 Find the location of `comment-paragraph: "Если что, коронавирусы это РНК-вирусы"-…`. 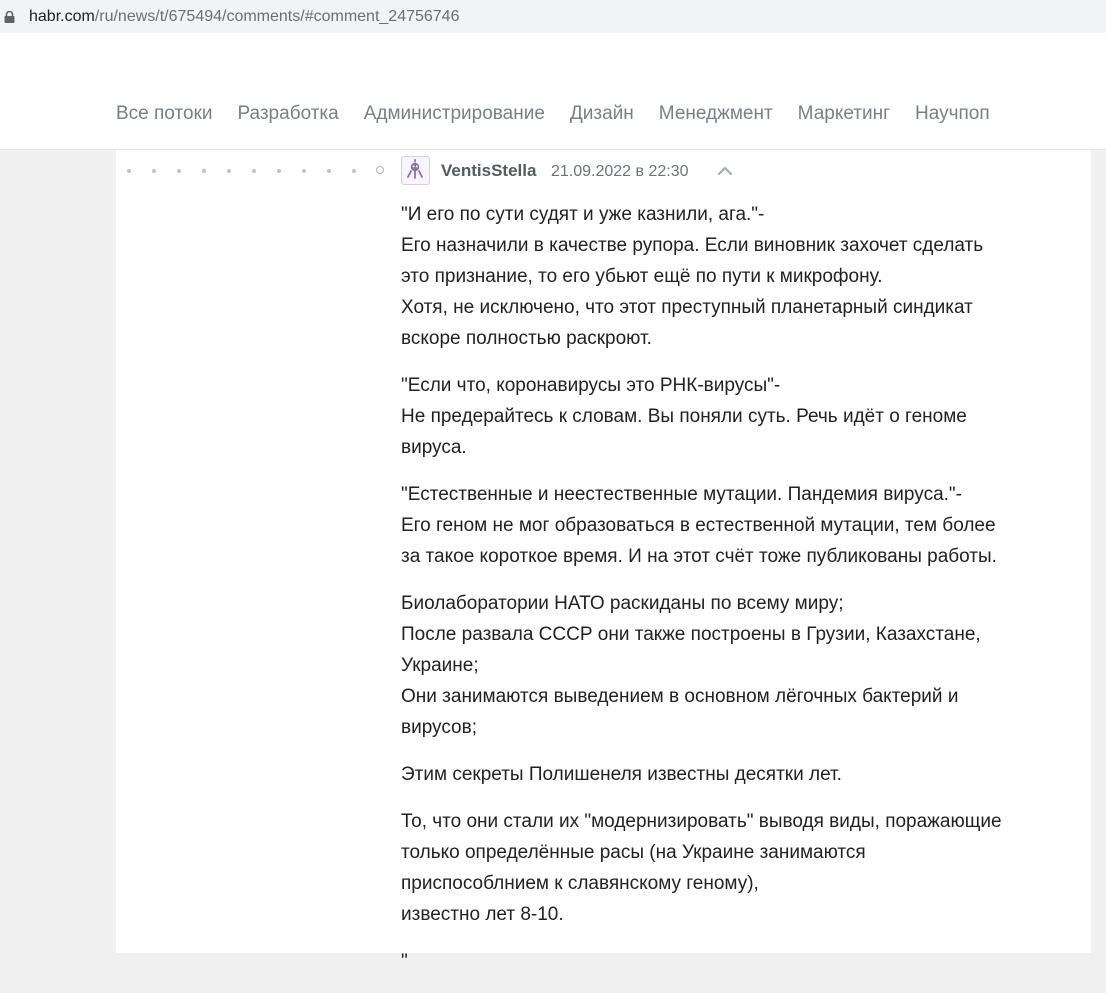

comment-paragraph: "Если что, коронавирусы это РНК-вирусы"-… is located at coordinates (684, 416).